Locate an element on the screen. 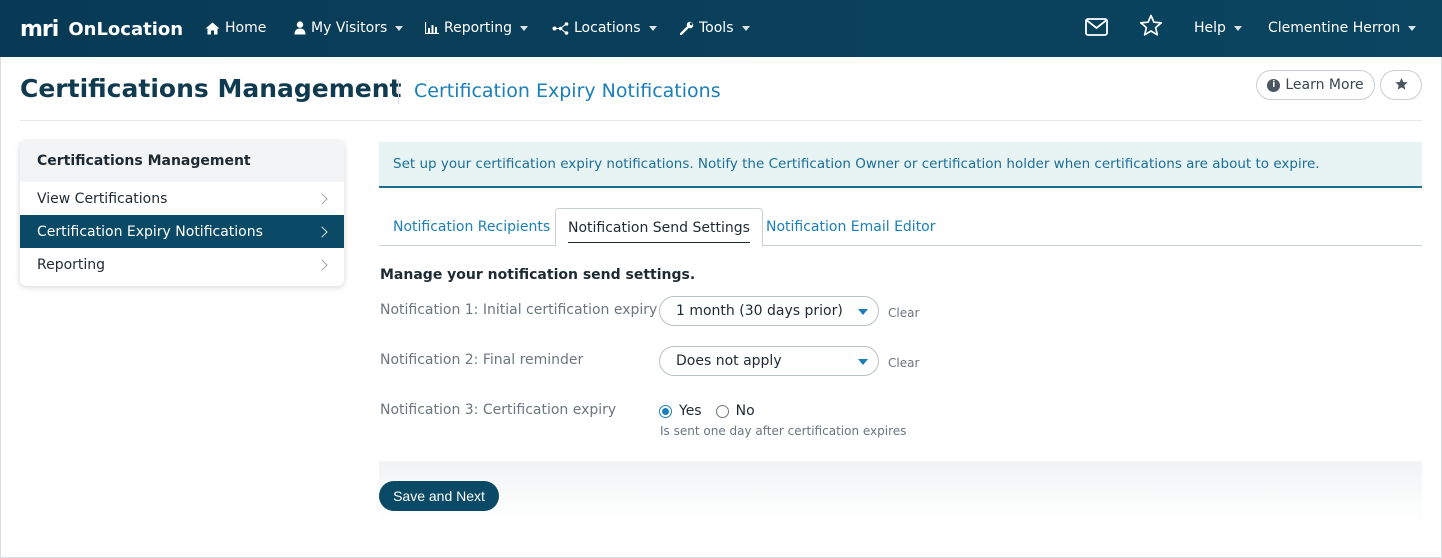 The height and width of the screenshot is (558, 1442). info-icon: i is located at coordinates (1274, 85).